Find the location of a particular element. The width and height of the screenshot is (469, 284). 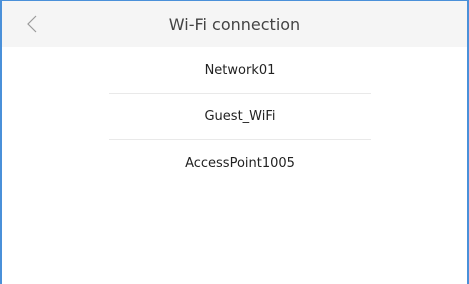

network-item: Network01 is located at coordinates (240, 71).